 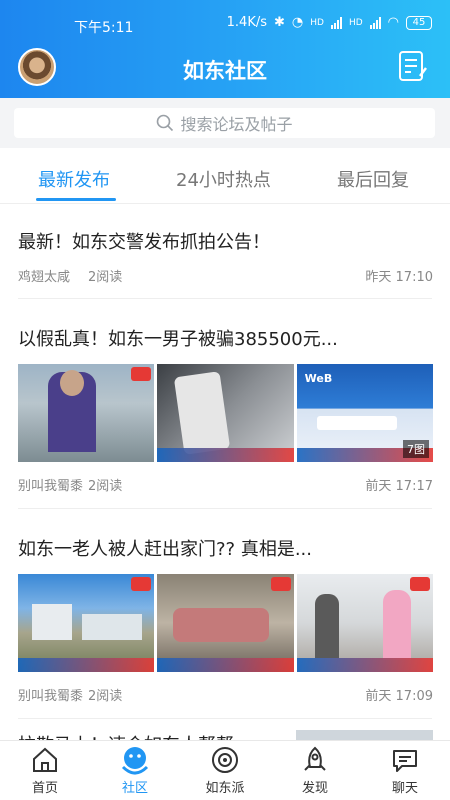 What do you see at coordinates (297, 22) in the screenshot?
I see `alarm-icon: ◔` at bounding box center [297, 22].